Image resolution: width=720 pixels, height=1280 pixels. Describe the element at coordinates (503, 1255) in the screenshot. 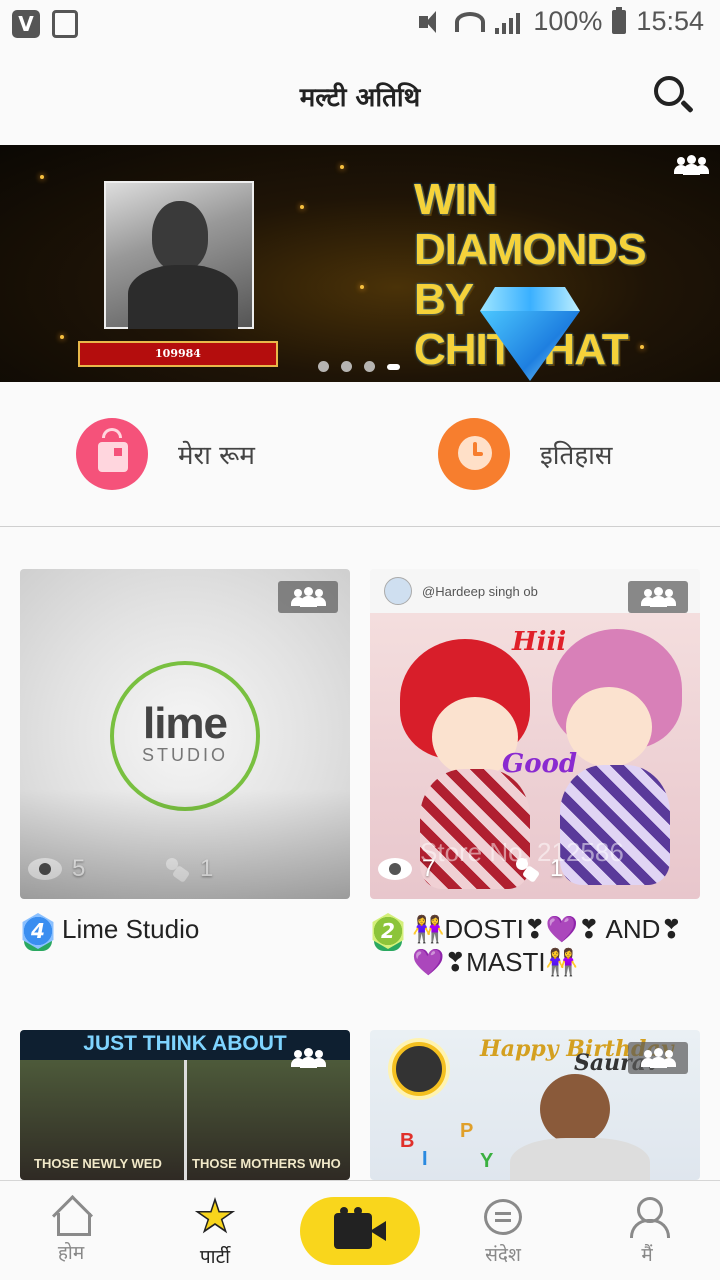

I see `nav-messages-label: संदेश` at that location.